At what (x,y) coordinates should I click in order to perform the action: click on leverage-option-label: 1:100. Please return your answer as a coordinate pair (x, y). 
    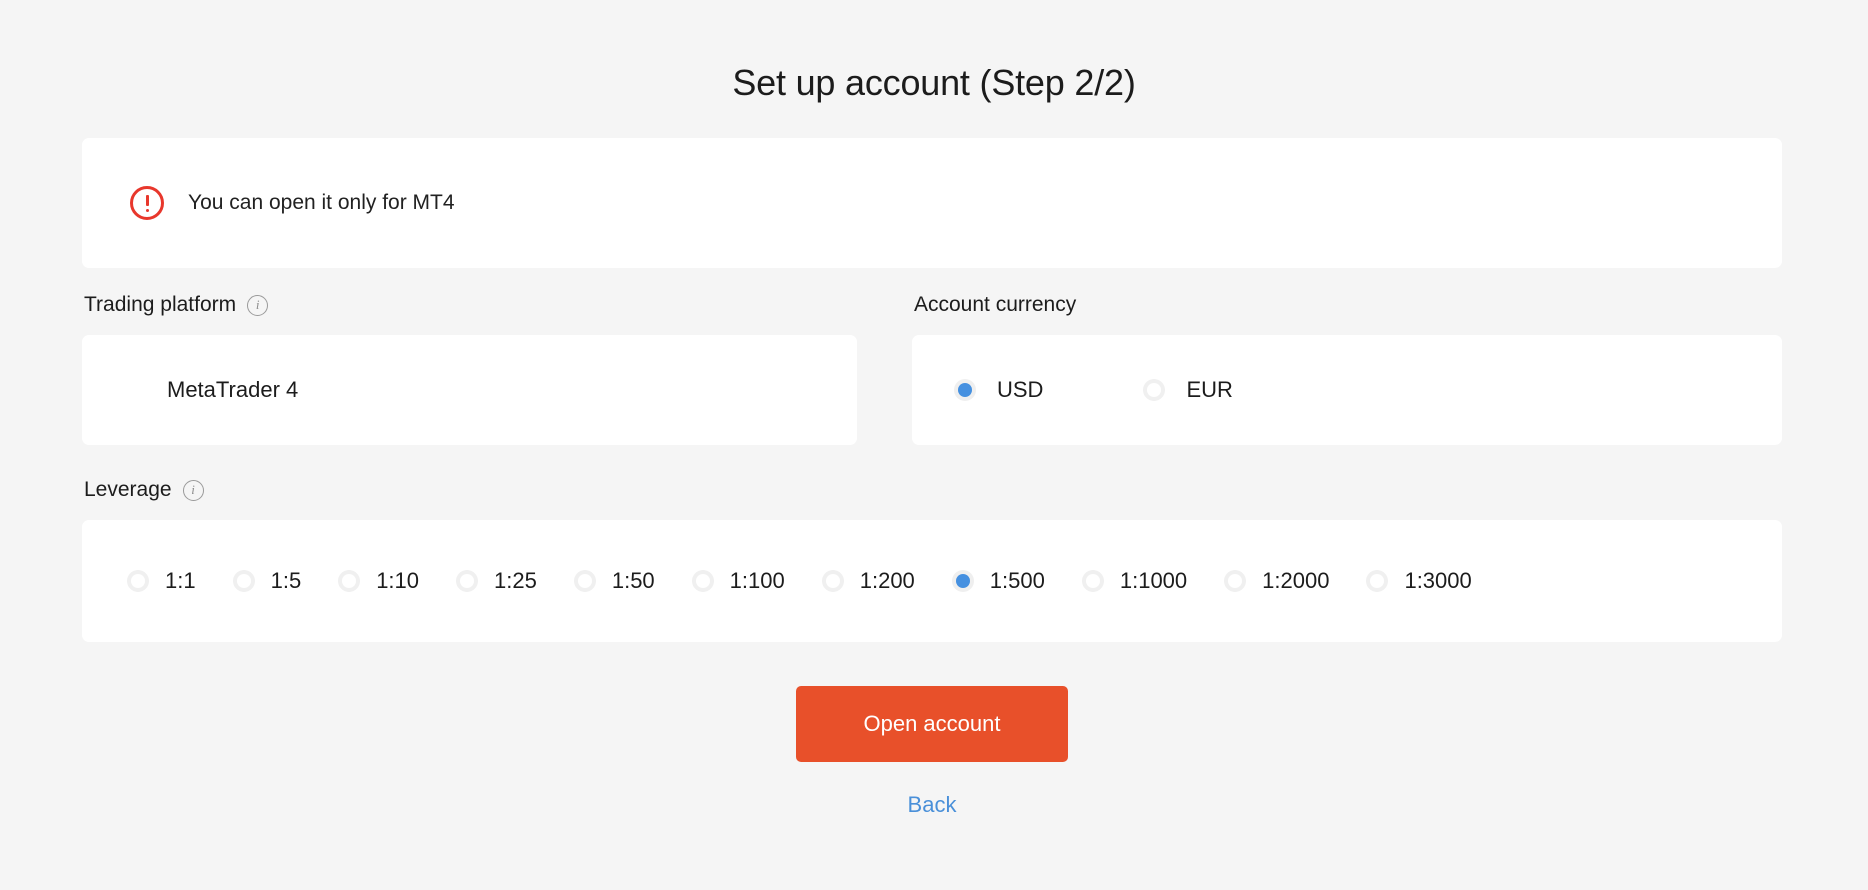
    Looking at the image, I should click on (757, 580).